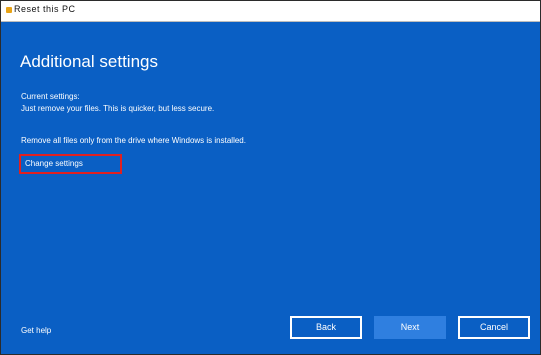 This screenshot has width=541, height=355. What do you see at coordinates (45, 9) in the screenshot?
I see `window-title: Reset this PC` at bounding box center [45, 9].